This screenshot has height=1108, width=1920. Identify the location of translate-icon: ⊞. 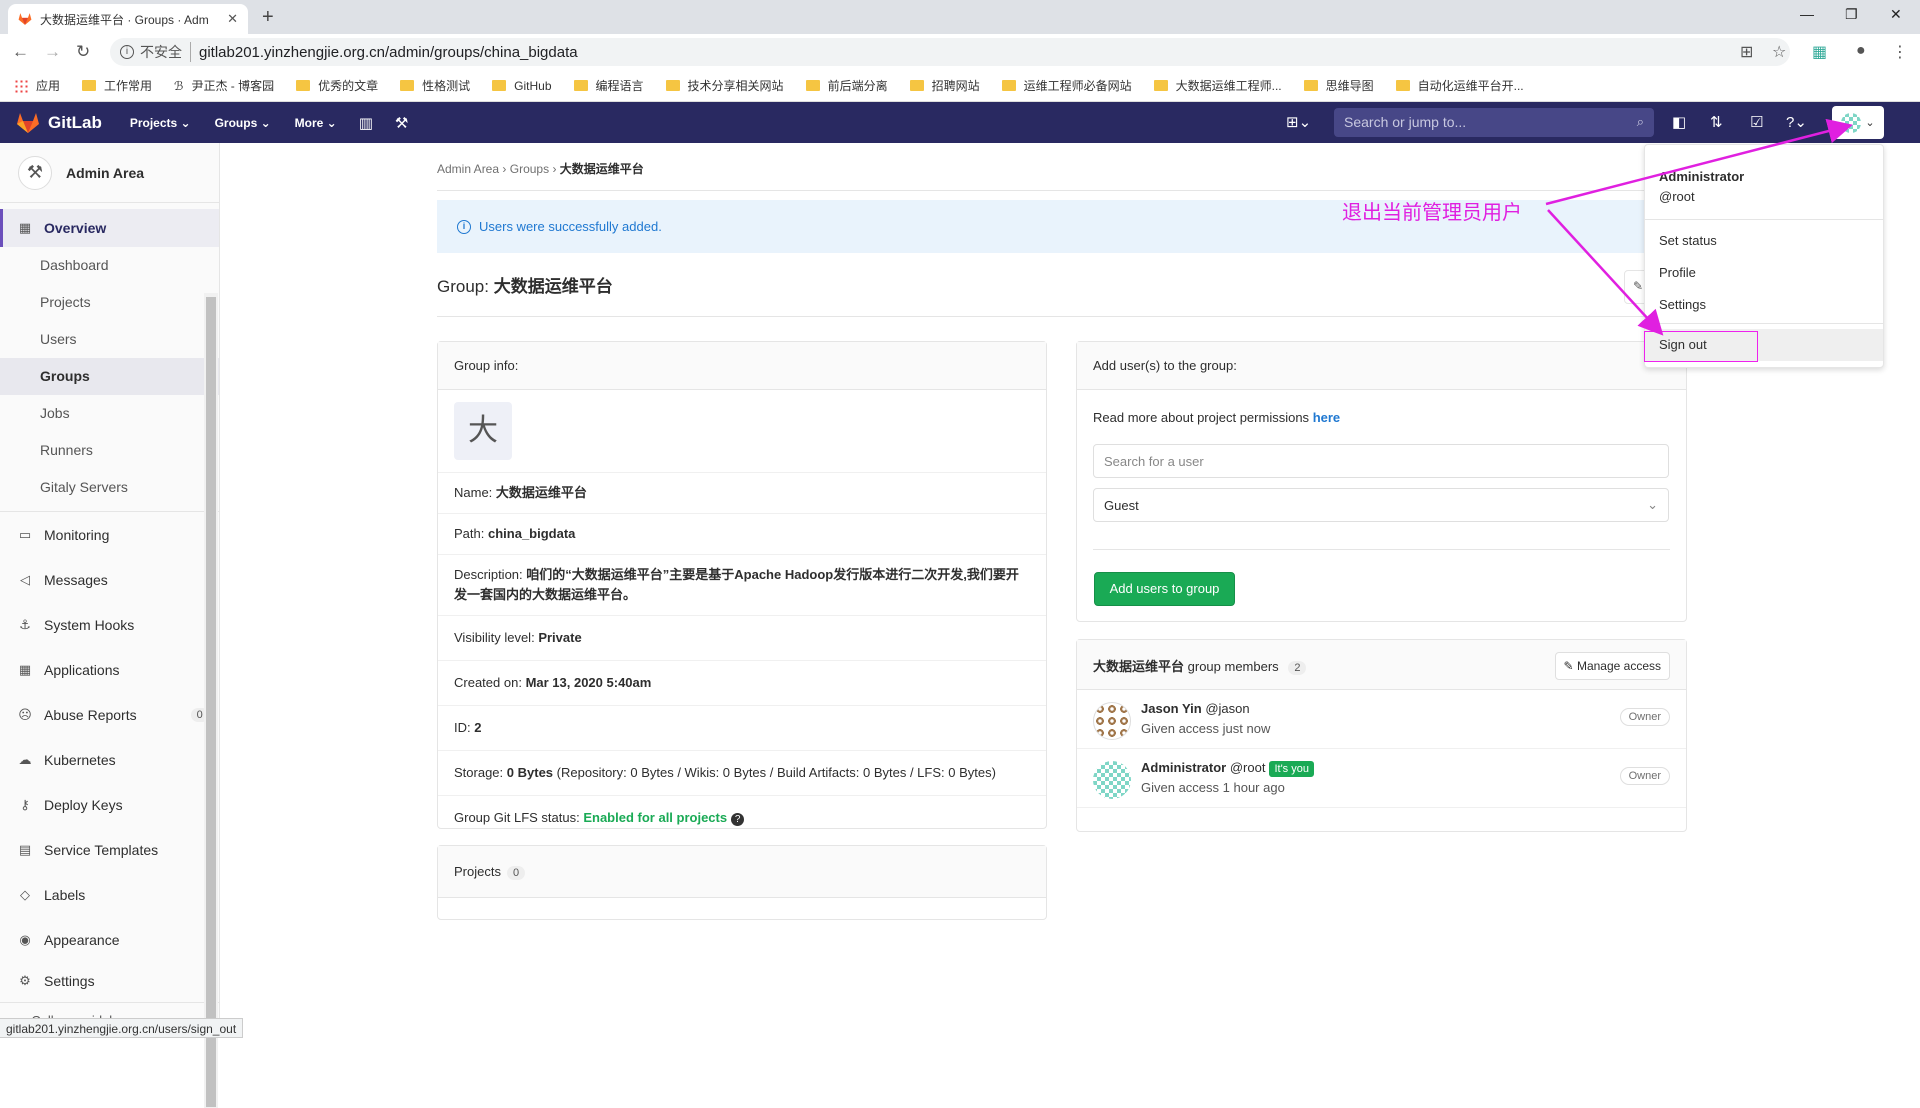
(1746, 52).